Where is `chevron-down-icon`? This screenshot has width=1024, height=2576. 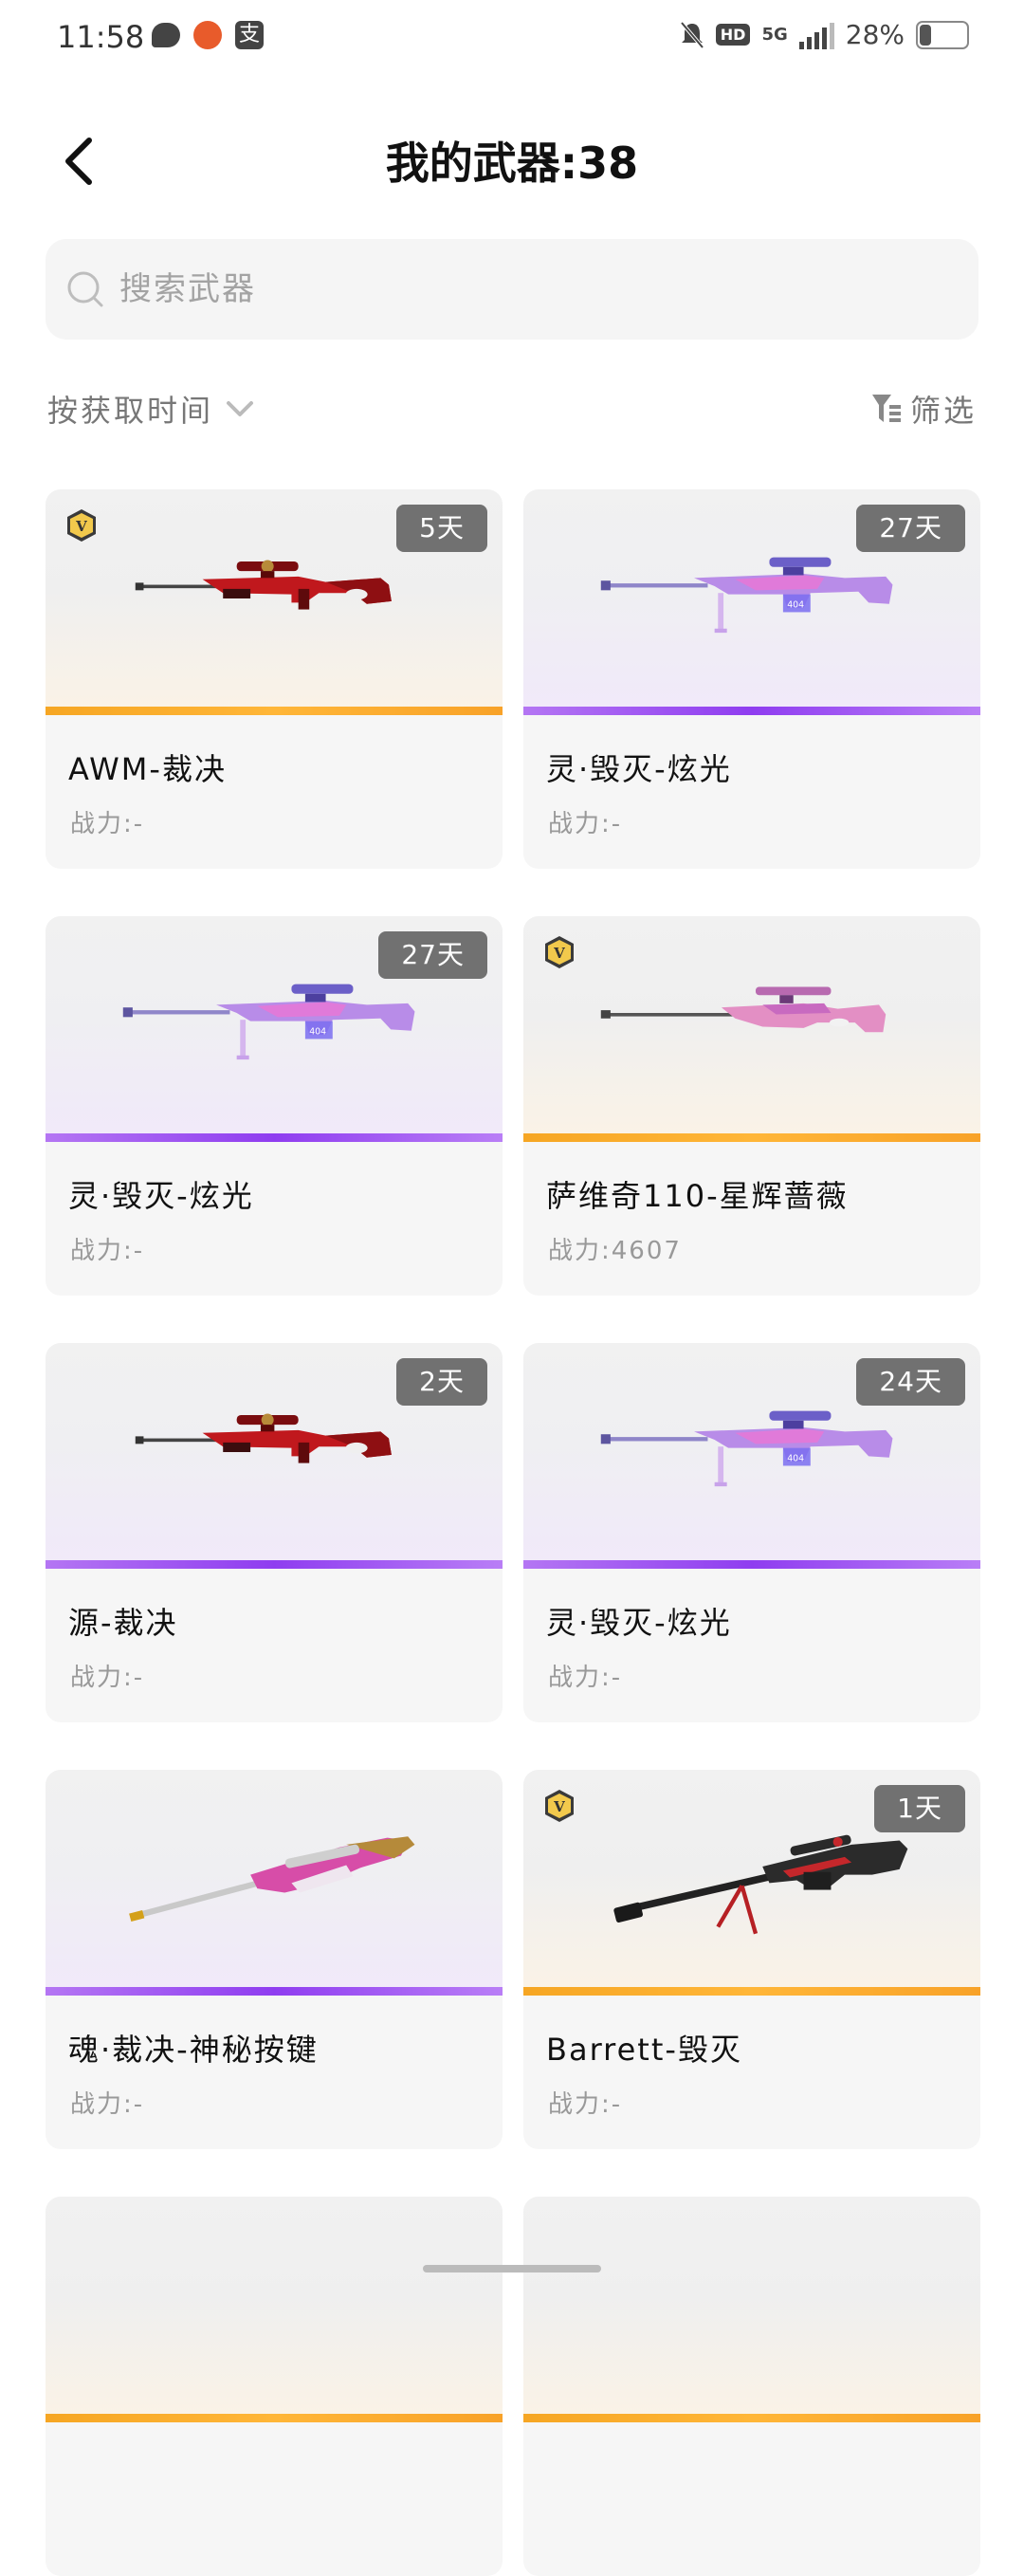
chevron-down-icon is located at coordinates (240, 408).